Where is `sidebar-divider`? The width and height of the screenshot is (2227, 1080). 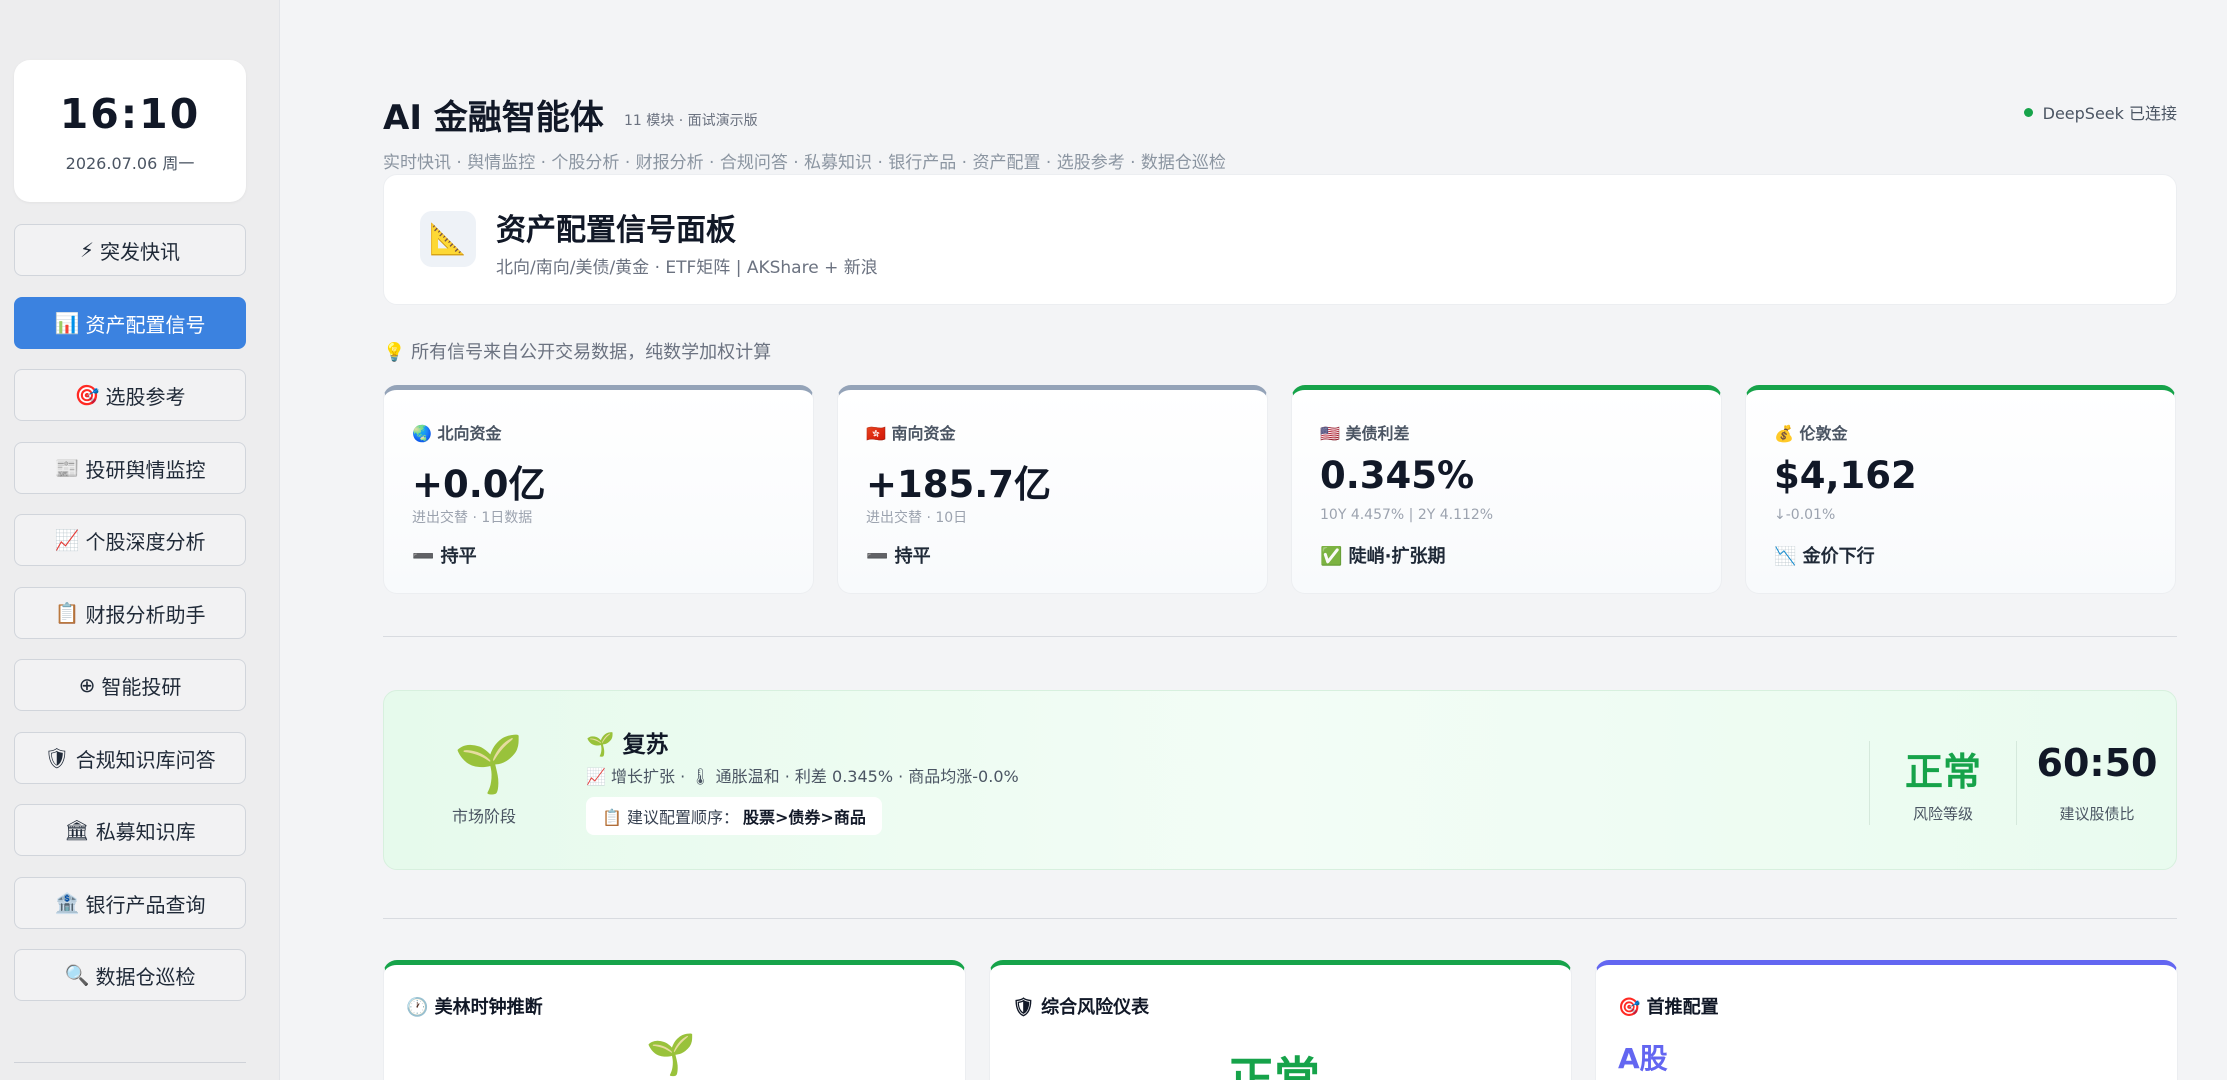 sidebar-divider is located at coordinates (130, 1062).